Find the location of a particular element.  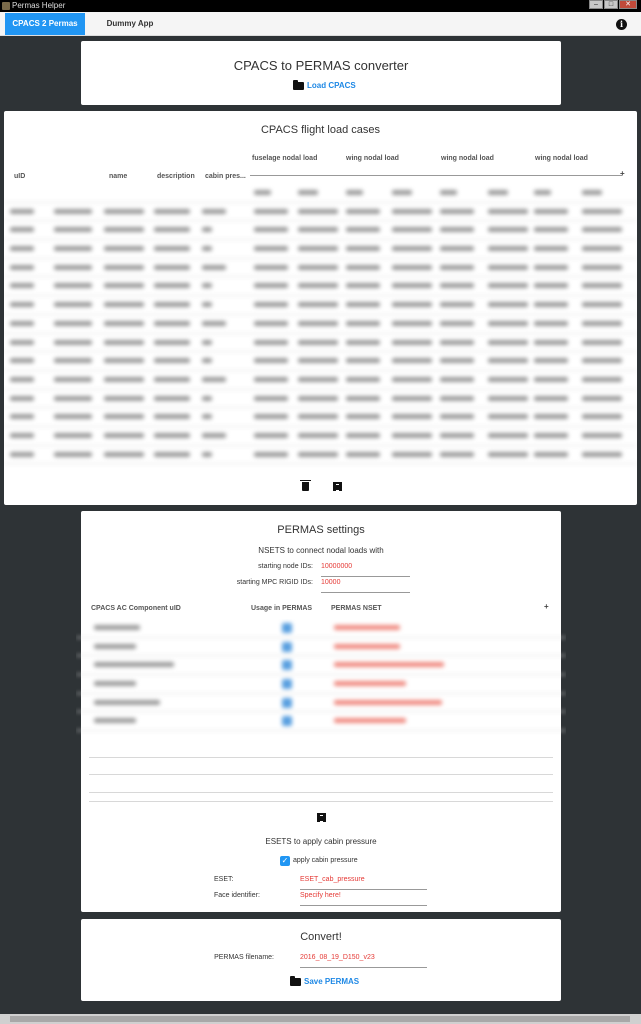

starting-node-field: 10000000 is located at coordinates (365, 570).